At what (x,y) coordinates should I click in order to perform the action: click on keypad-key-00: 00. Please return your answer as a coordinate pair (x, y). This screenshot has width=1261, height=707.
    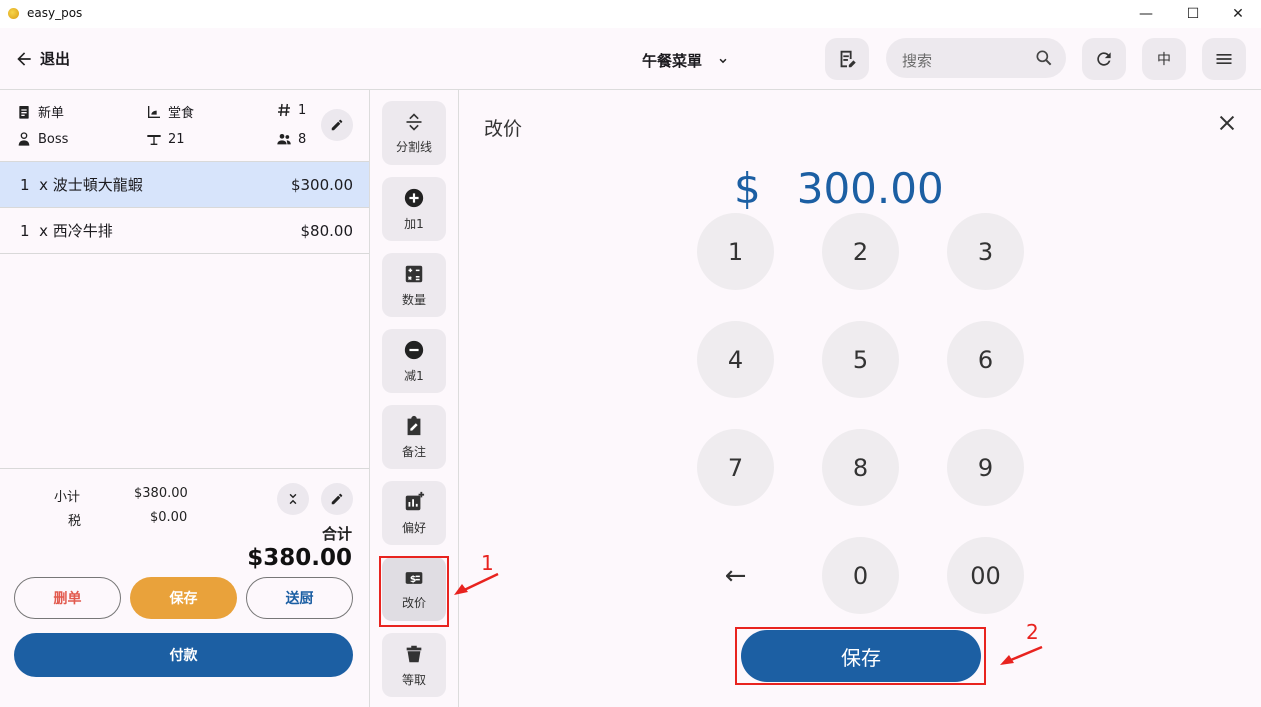
    Looking at the image, I should click on (985, 575).